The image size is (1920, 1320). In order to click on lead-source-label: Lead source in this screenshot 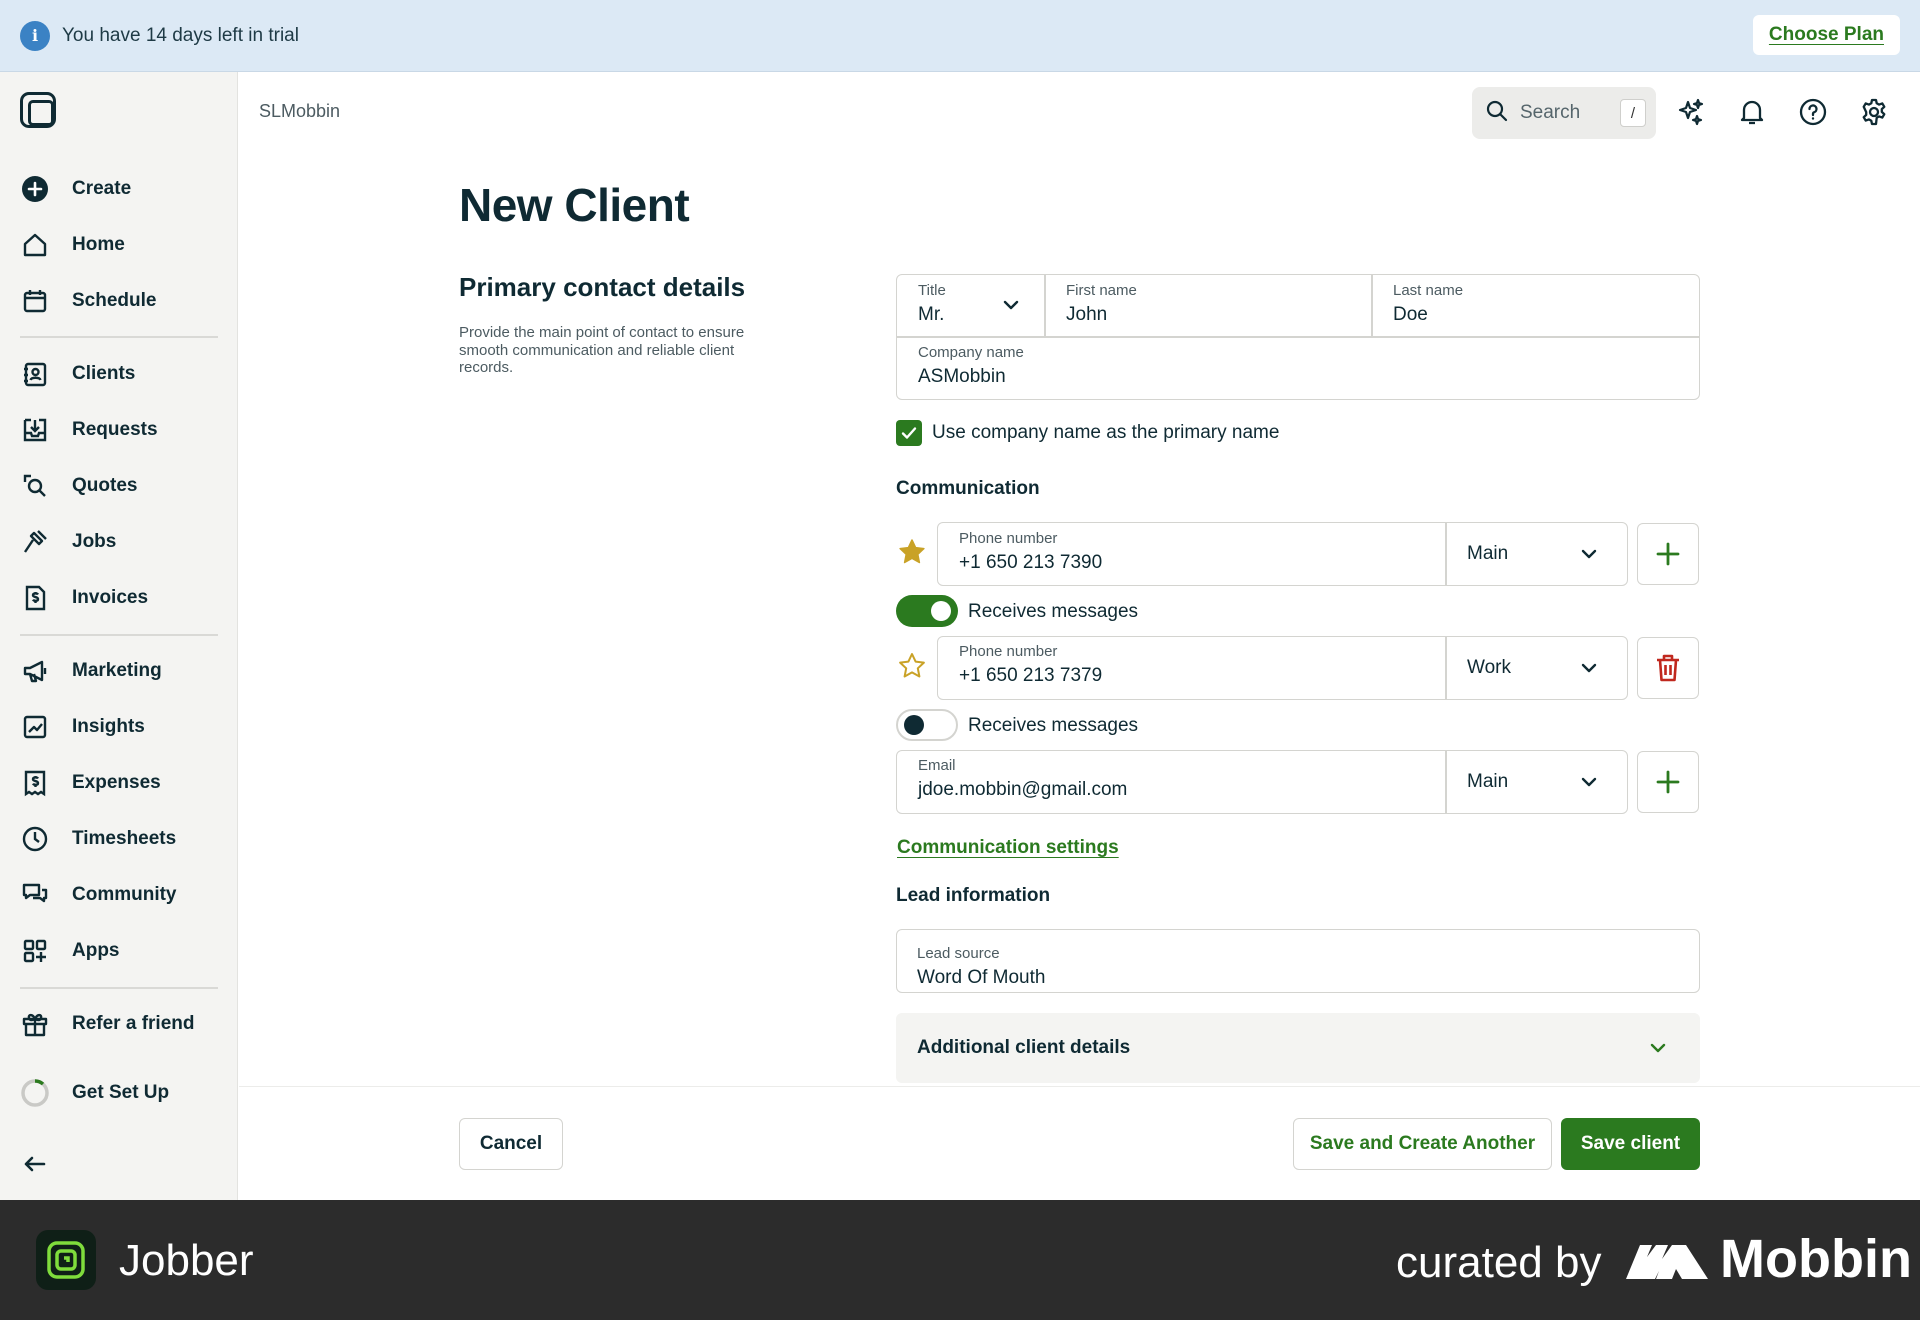, I will do `click(958, 953)`.